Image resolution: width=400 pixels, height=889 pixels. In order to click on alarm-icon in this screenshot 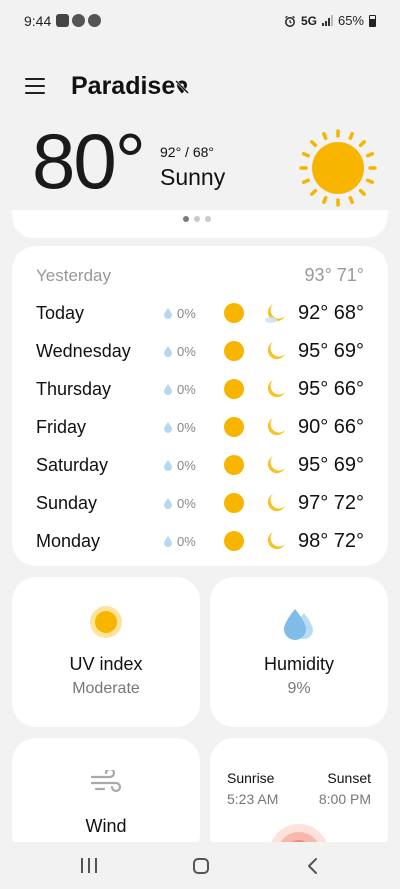, I will do `click(290, 21)`.